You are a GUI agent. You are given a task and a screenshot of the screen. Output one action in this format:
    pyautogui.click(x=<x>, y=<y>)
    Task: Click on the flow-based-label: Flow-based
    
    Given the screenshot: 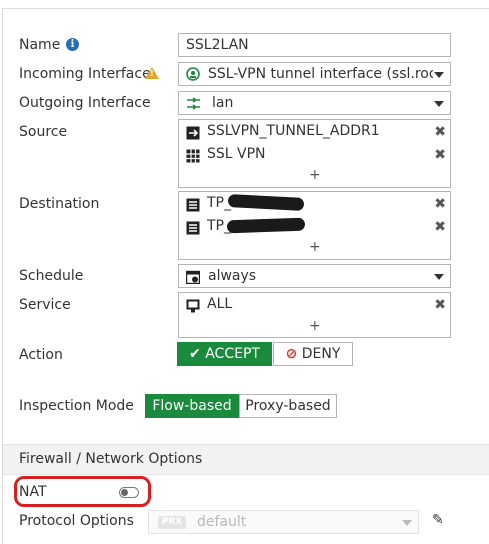 What is the action you would take?
    pyautogui.click(x=192, y=406)
    